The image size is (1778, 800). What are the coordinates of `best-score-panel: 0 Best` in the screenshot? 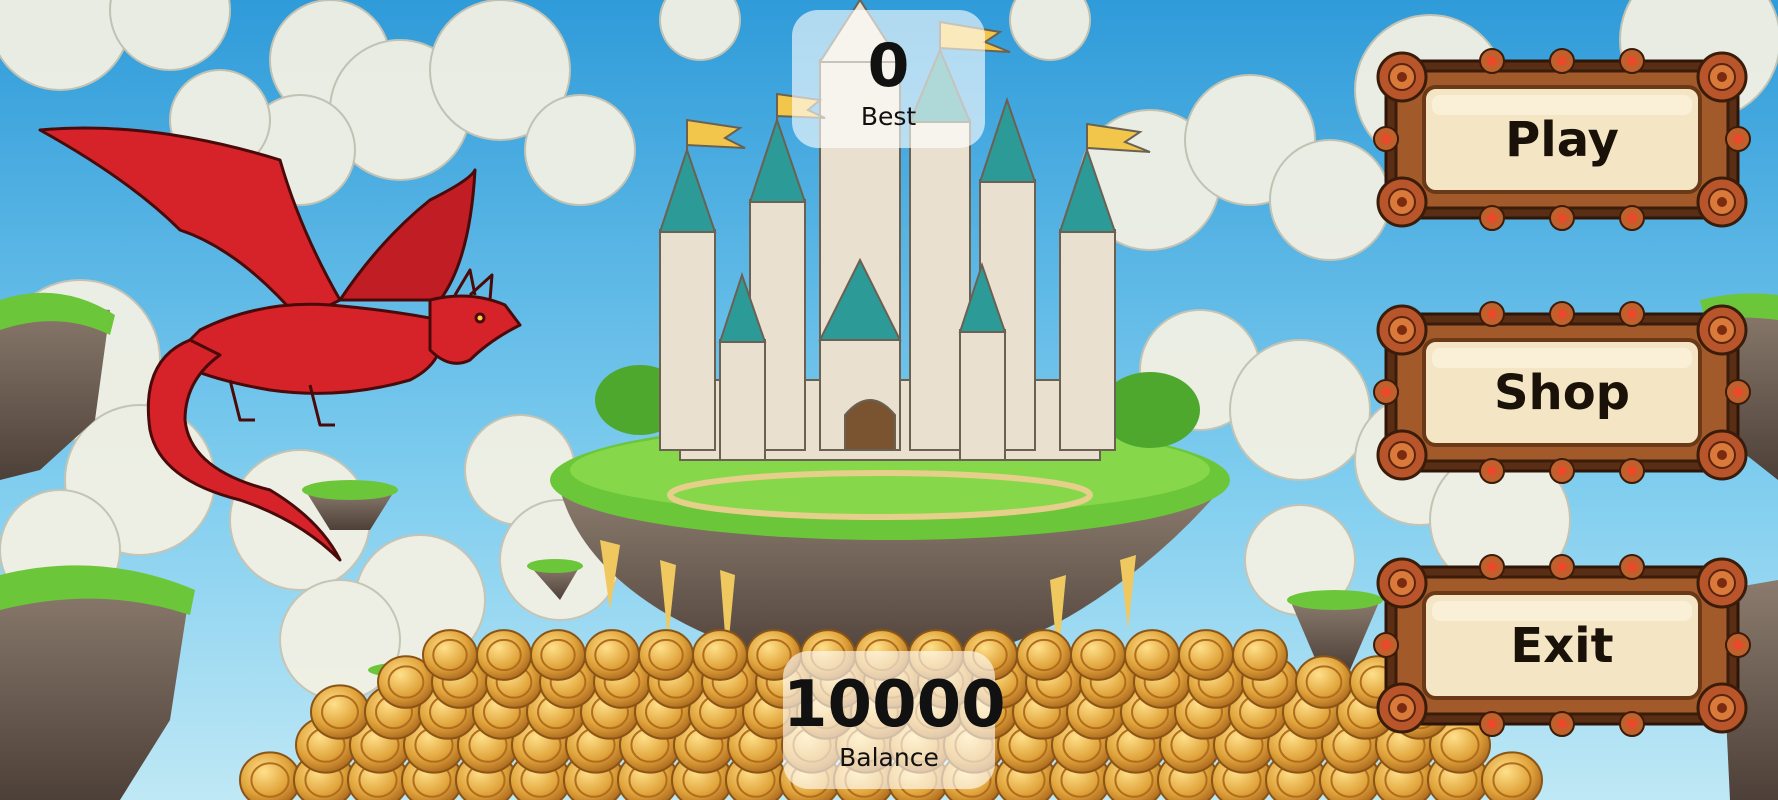 It's located at (888, 79).